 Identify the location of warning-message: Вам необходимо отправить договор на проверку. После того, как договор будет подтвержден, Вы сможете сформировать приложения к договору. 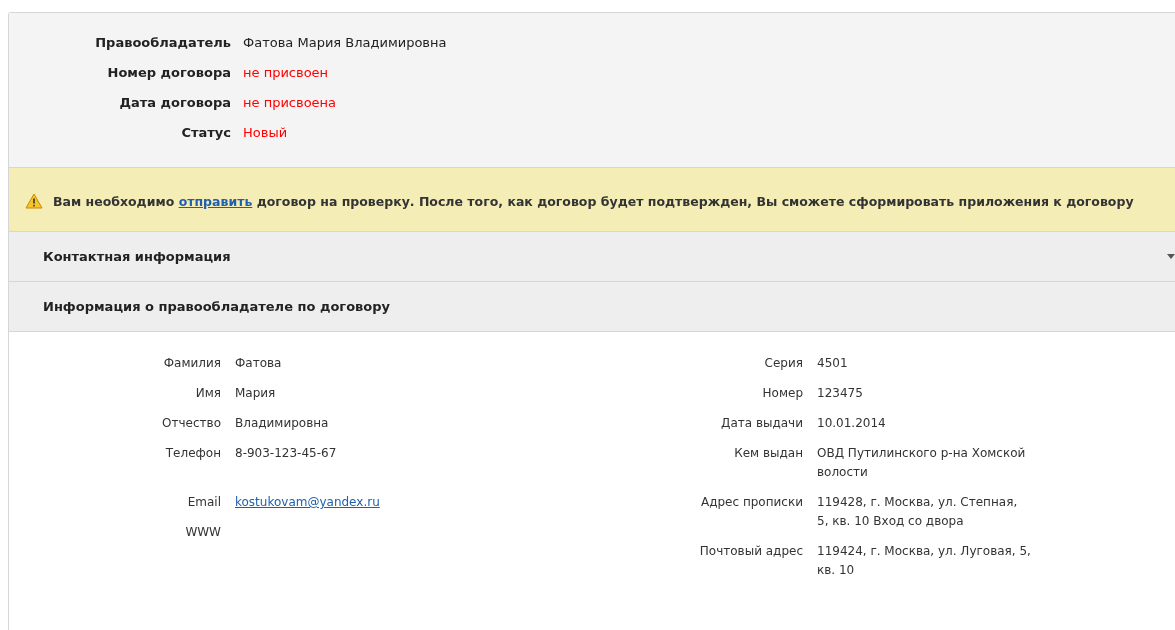
(593, 202).